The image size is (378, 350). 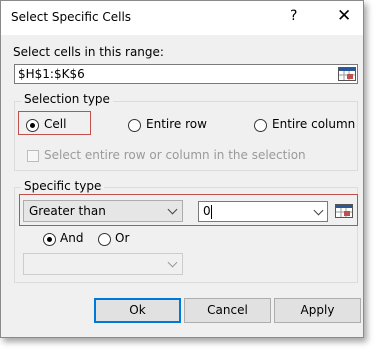 I want to click on dialog-title: Select Specific Cells, so click(x=71, y=17).